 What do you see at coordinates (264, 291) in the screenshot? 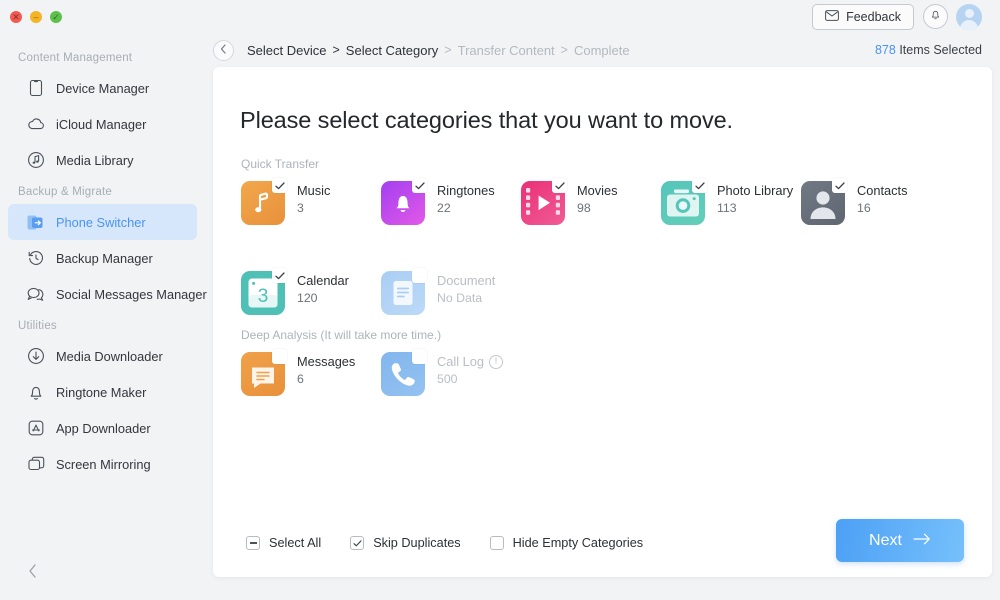
I see `category-icon-wrap: 3` at bounding box center [264, 291].